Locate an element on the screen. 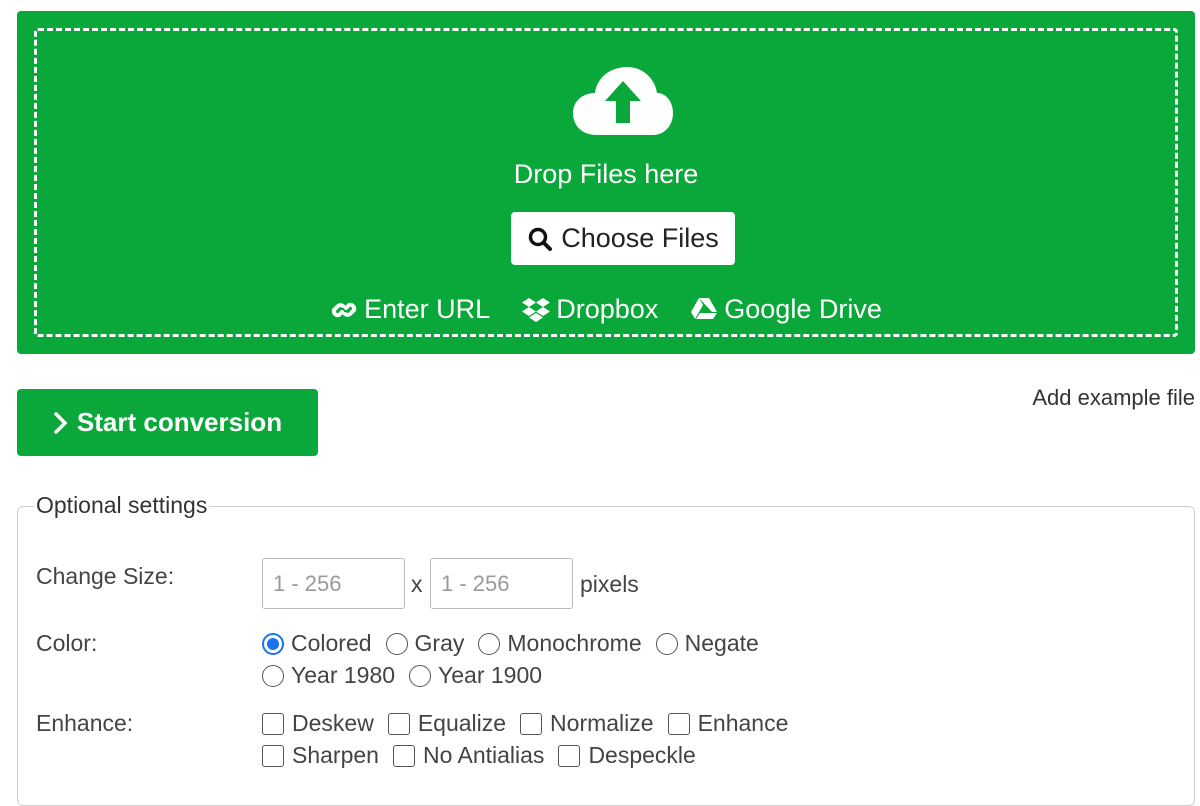 This screenshot has height=806, width=1200. enhance-options-row-2: Sharpen No Antialias Despeckle is located at coordinates (486, 755).